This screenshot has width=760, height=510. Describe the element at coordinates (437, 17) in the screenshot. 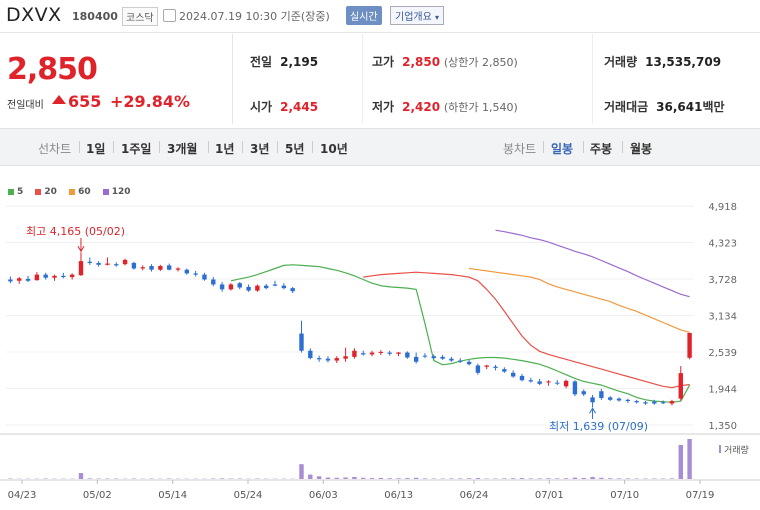

I see `chevron-down-icon: ▾` at that location.